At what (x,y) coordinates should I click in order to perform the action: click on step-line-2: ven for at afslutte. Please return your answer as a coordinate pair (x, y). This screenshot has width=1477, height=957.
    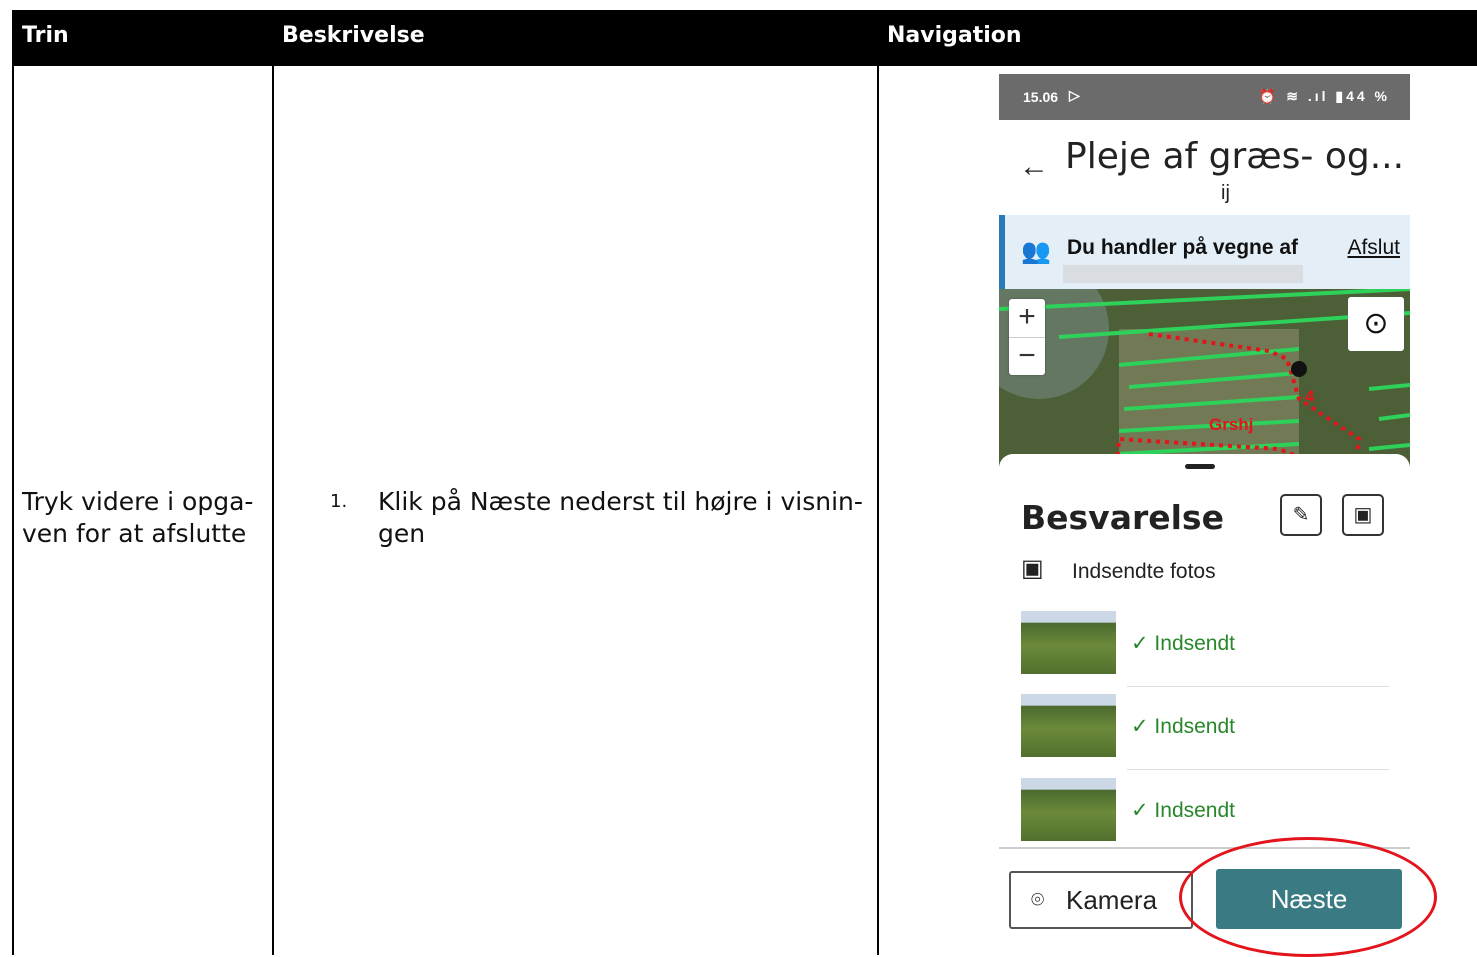
    Looking at the image, I should click on (134, 533).